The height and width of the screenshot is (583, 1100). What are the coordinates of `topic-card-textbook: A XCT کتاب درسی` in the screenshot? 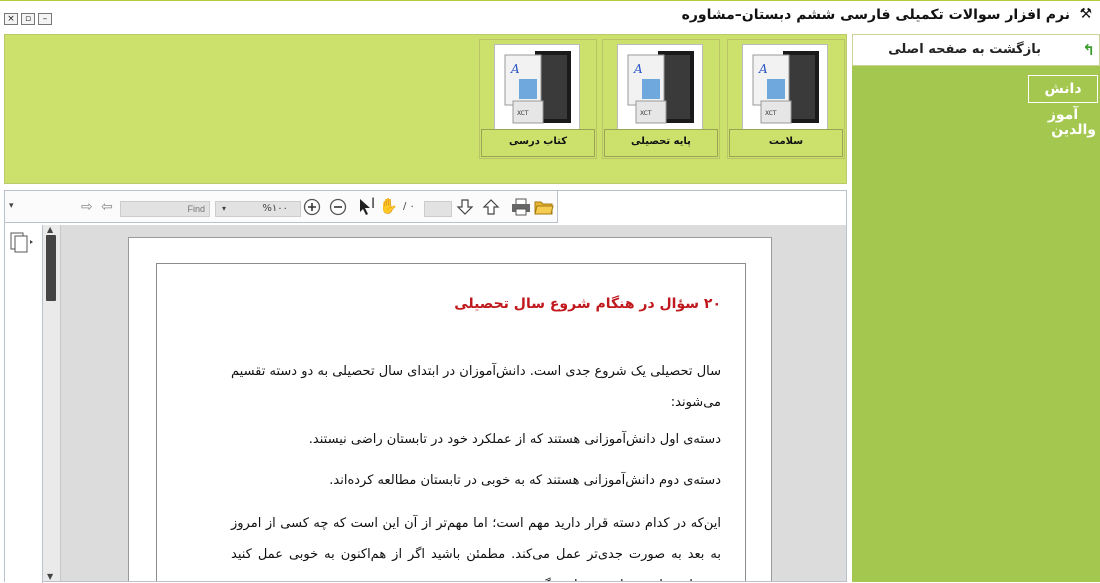 It's located at (538, 99).